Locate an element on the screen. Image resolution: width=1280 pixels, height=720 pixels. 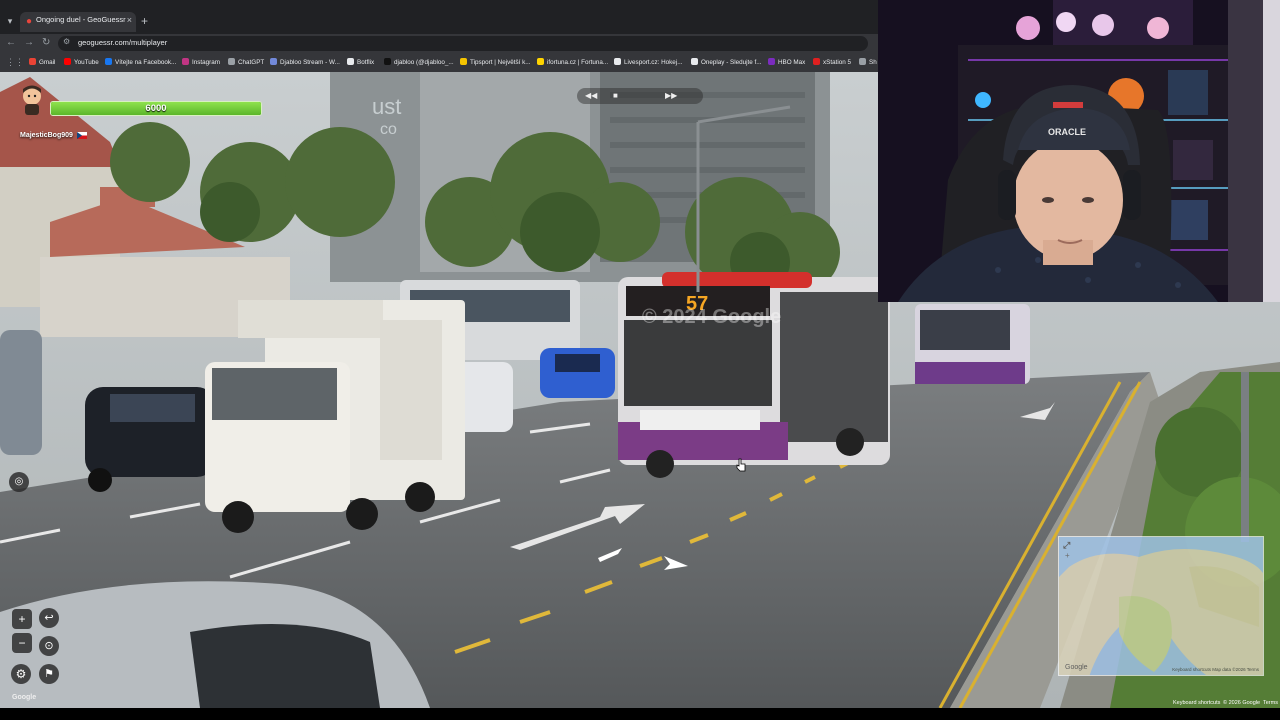
health-value: 6000 is located at coordinates (156, 108).